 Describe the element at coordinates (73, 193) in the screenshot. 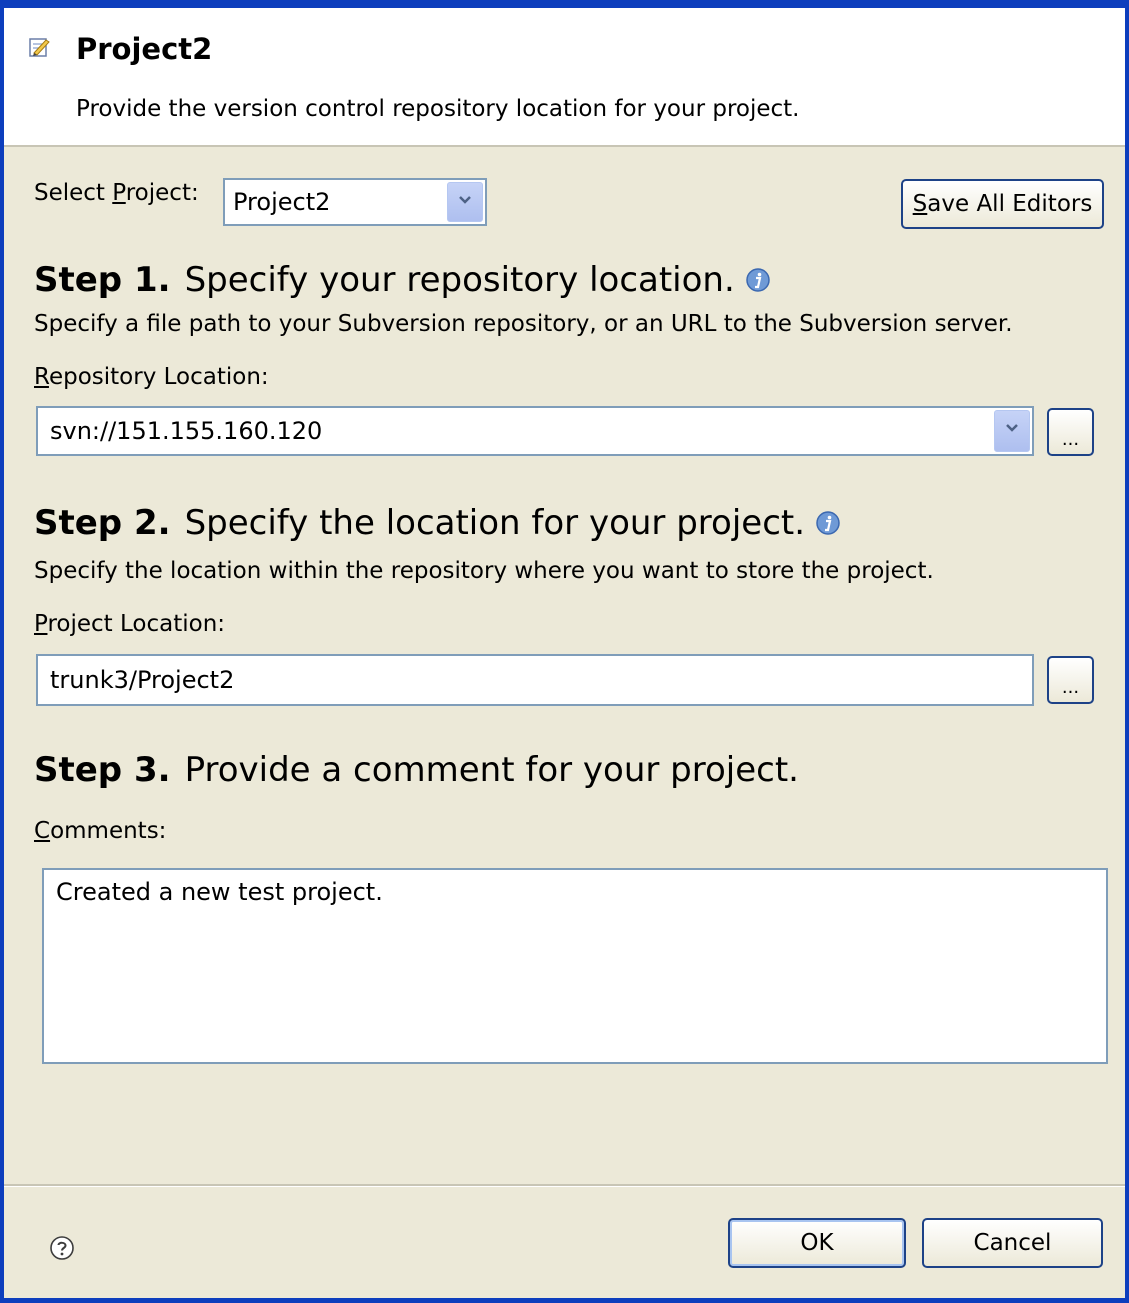

I see `select-project-label-prefix: Select` at that location.